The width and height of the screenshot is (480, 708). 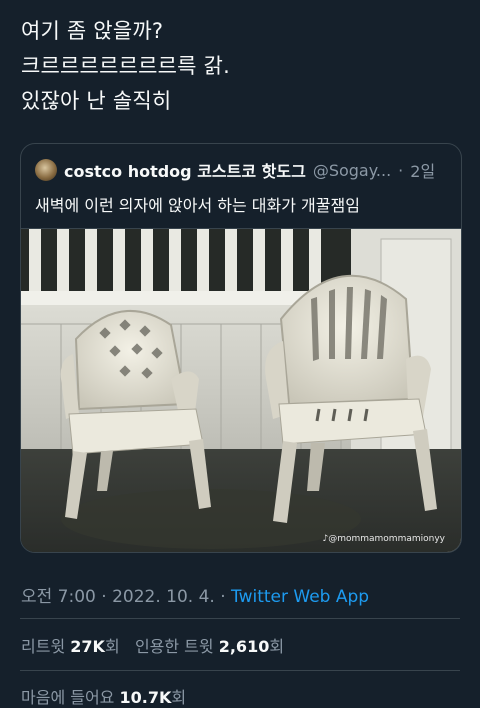 I want to click on retweets-stat: 리트윗 27K회, so click(x=70, y=646).